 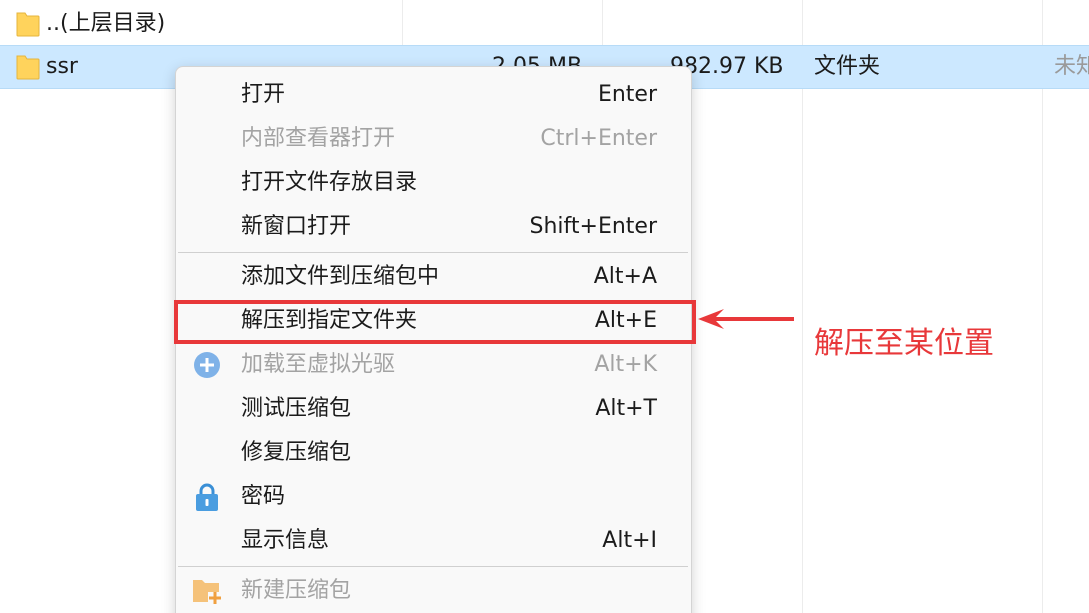 I want to click on menu-item-shortcut: Enter, so click(x=627, y=94).